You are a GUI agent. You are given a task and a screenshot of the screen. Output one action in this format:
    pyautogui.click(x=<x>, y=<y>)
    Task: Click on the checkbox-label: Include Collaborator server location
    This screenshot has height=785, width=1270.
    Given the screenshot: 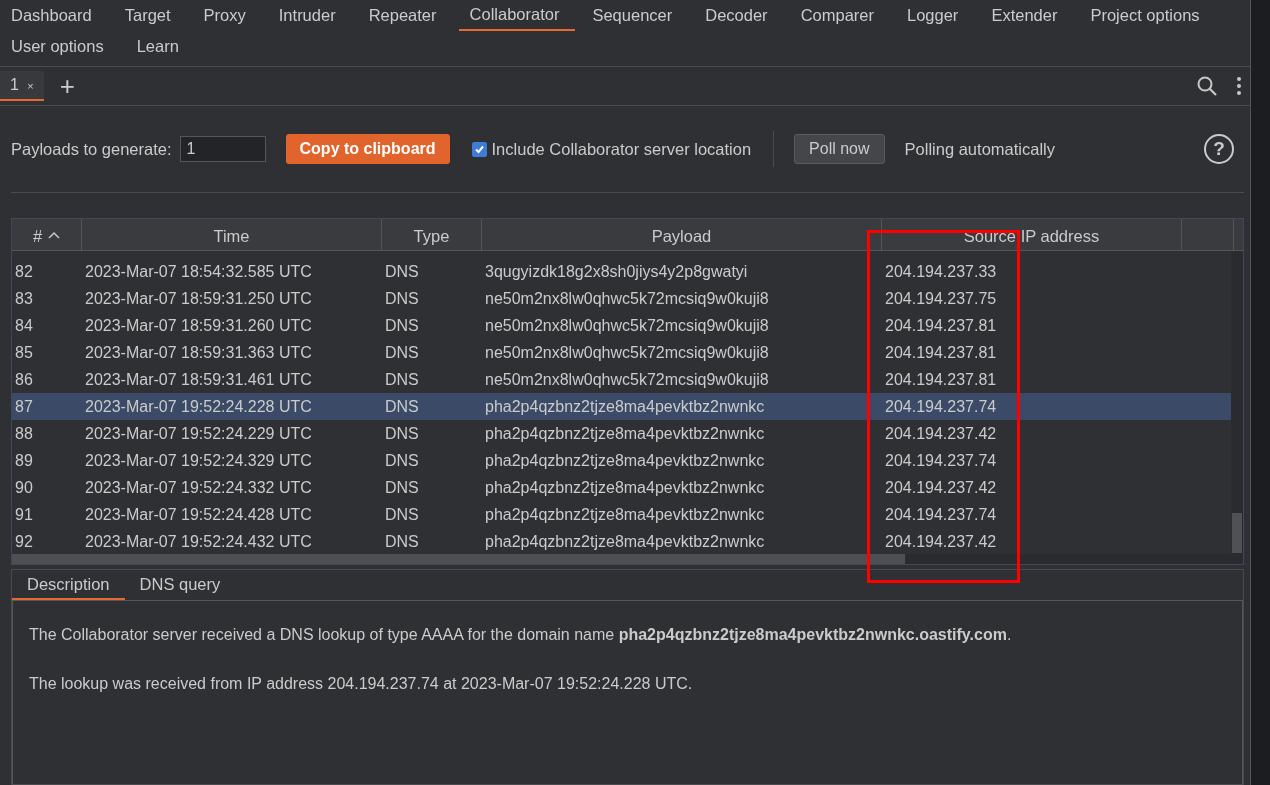 What is the action you would take?
    pyautogui.click(x=621, y=149)
    